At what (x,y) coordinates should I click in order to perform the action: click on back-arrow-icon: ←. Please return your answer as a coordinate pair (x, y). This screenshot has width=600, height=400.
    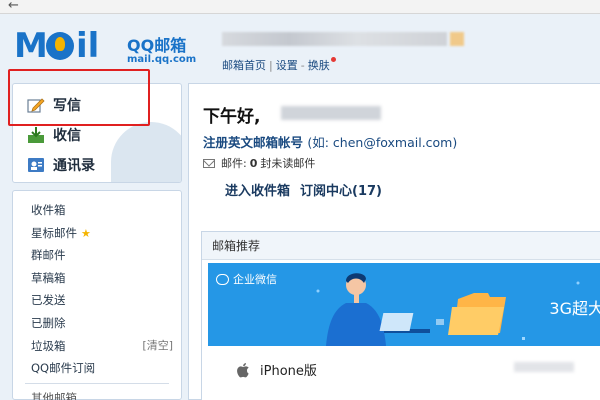
    Looking at the image, I should click on (13, 6).